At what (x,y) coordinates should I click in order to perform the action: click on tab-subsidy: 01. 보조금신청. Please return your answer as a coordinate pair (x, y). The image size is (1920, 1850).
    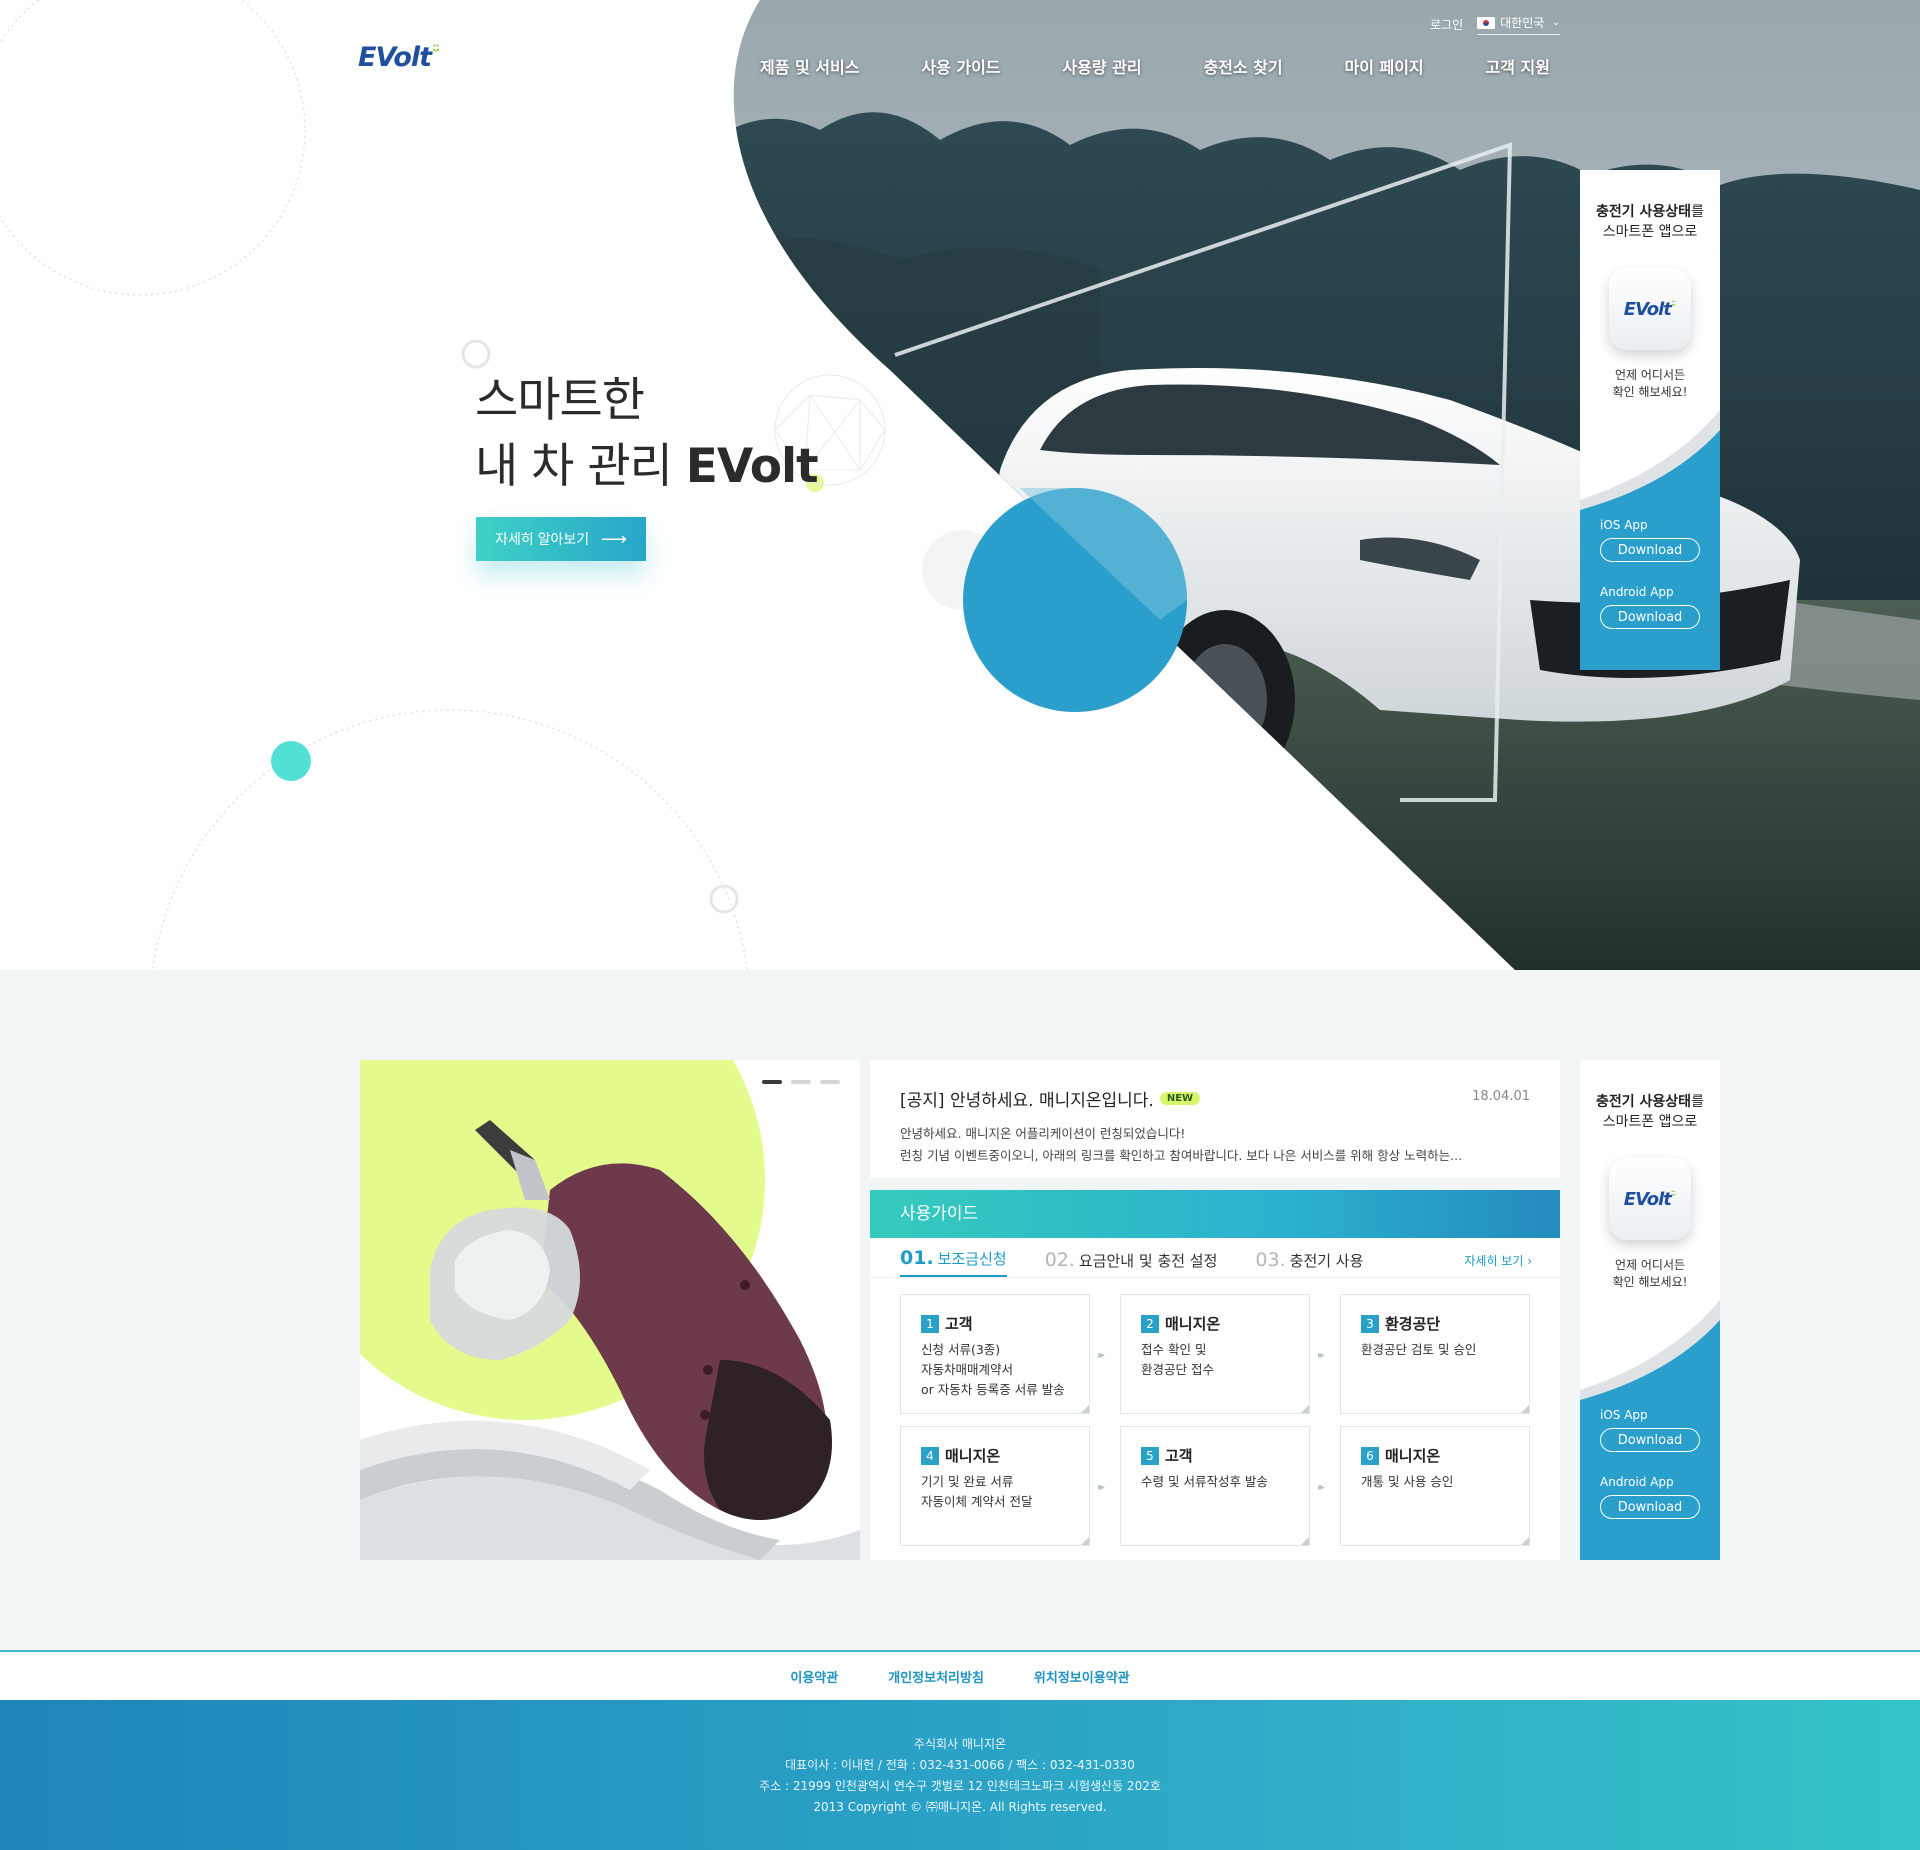
    Looking at the image, I should click on (953, 1262).